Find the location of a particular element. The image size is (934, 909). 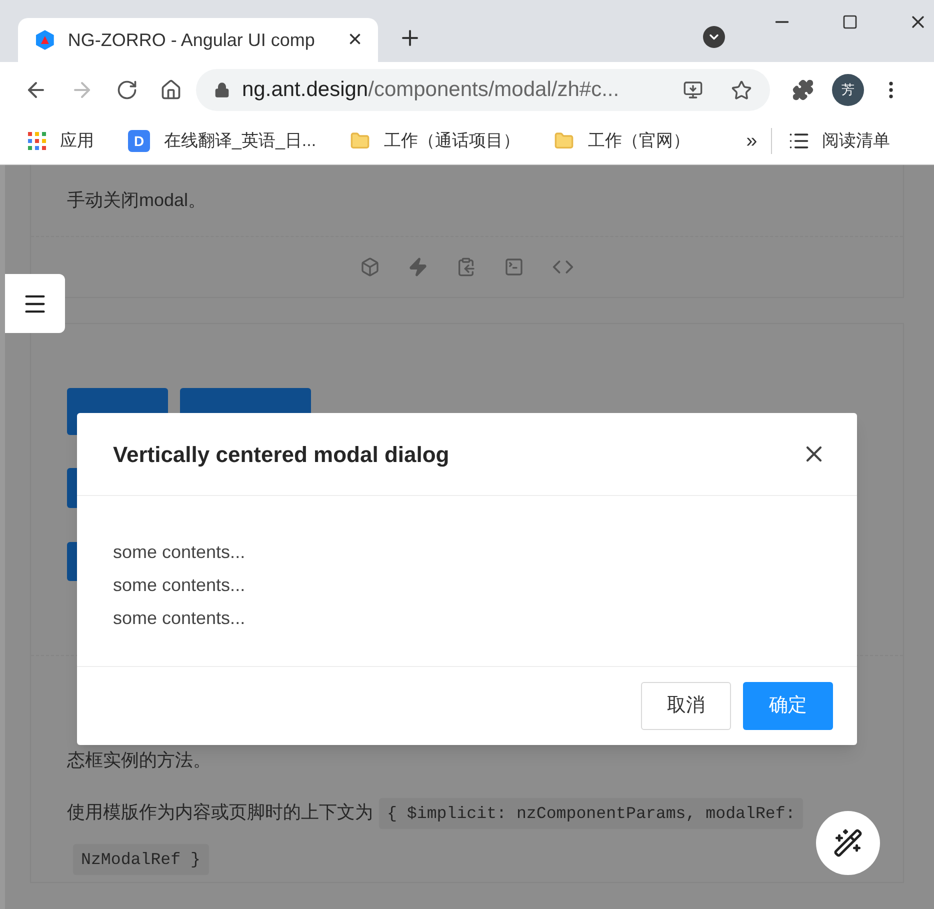

site-badge-icon: D is located at coordinates (139, 141).